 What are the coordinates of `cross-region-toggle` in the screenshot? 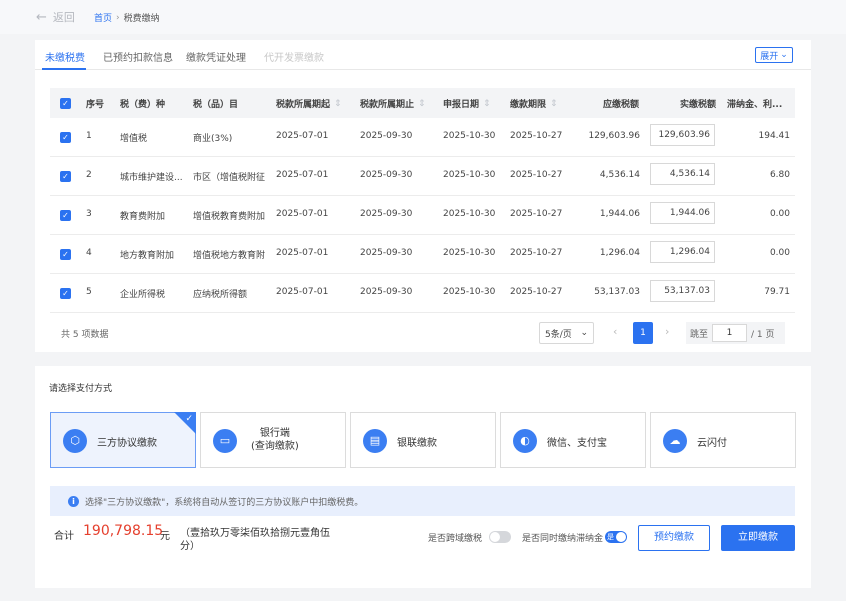 It's located at (500, 537).